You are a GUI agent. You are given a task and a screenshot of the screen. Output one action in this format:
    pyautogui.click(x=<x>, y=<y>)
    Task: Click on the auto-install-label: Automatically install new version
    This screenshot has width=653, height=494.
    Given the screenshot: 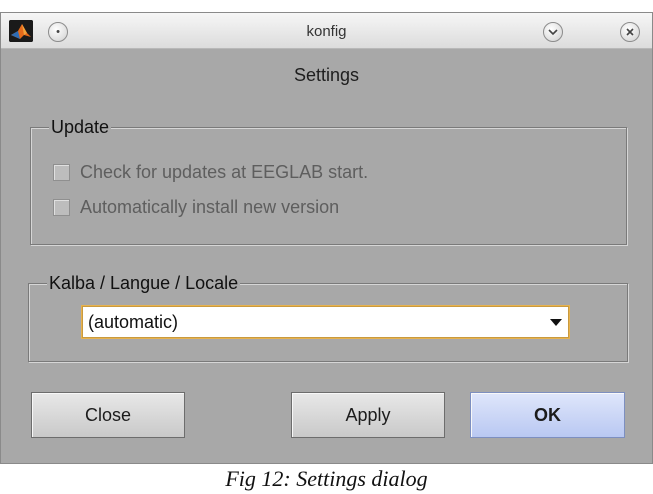 What is the action you would take?
    pyautogui.click(x=210, y=207)
    